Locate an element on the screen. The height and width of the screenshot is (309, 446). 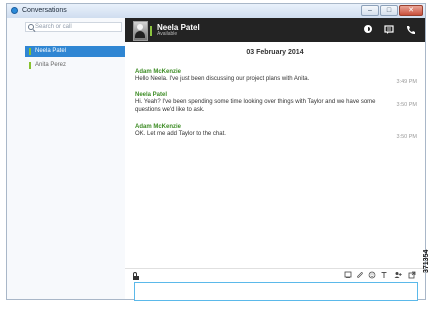
chat-icon is located at coordinates (389, 29).